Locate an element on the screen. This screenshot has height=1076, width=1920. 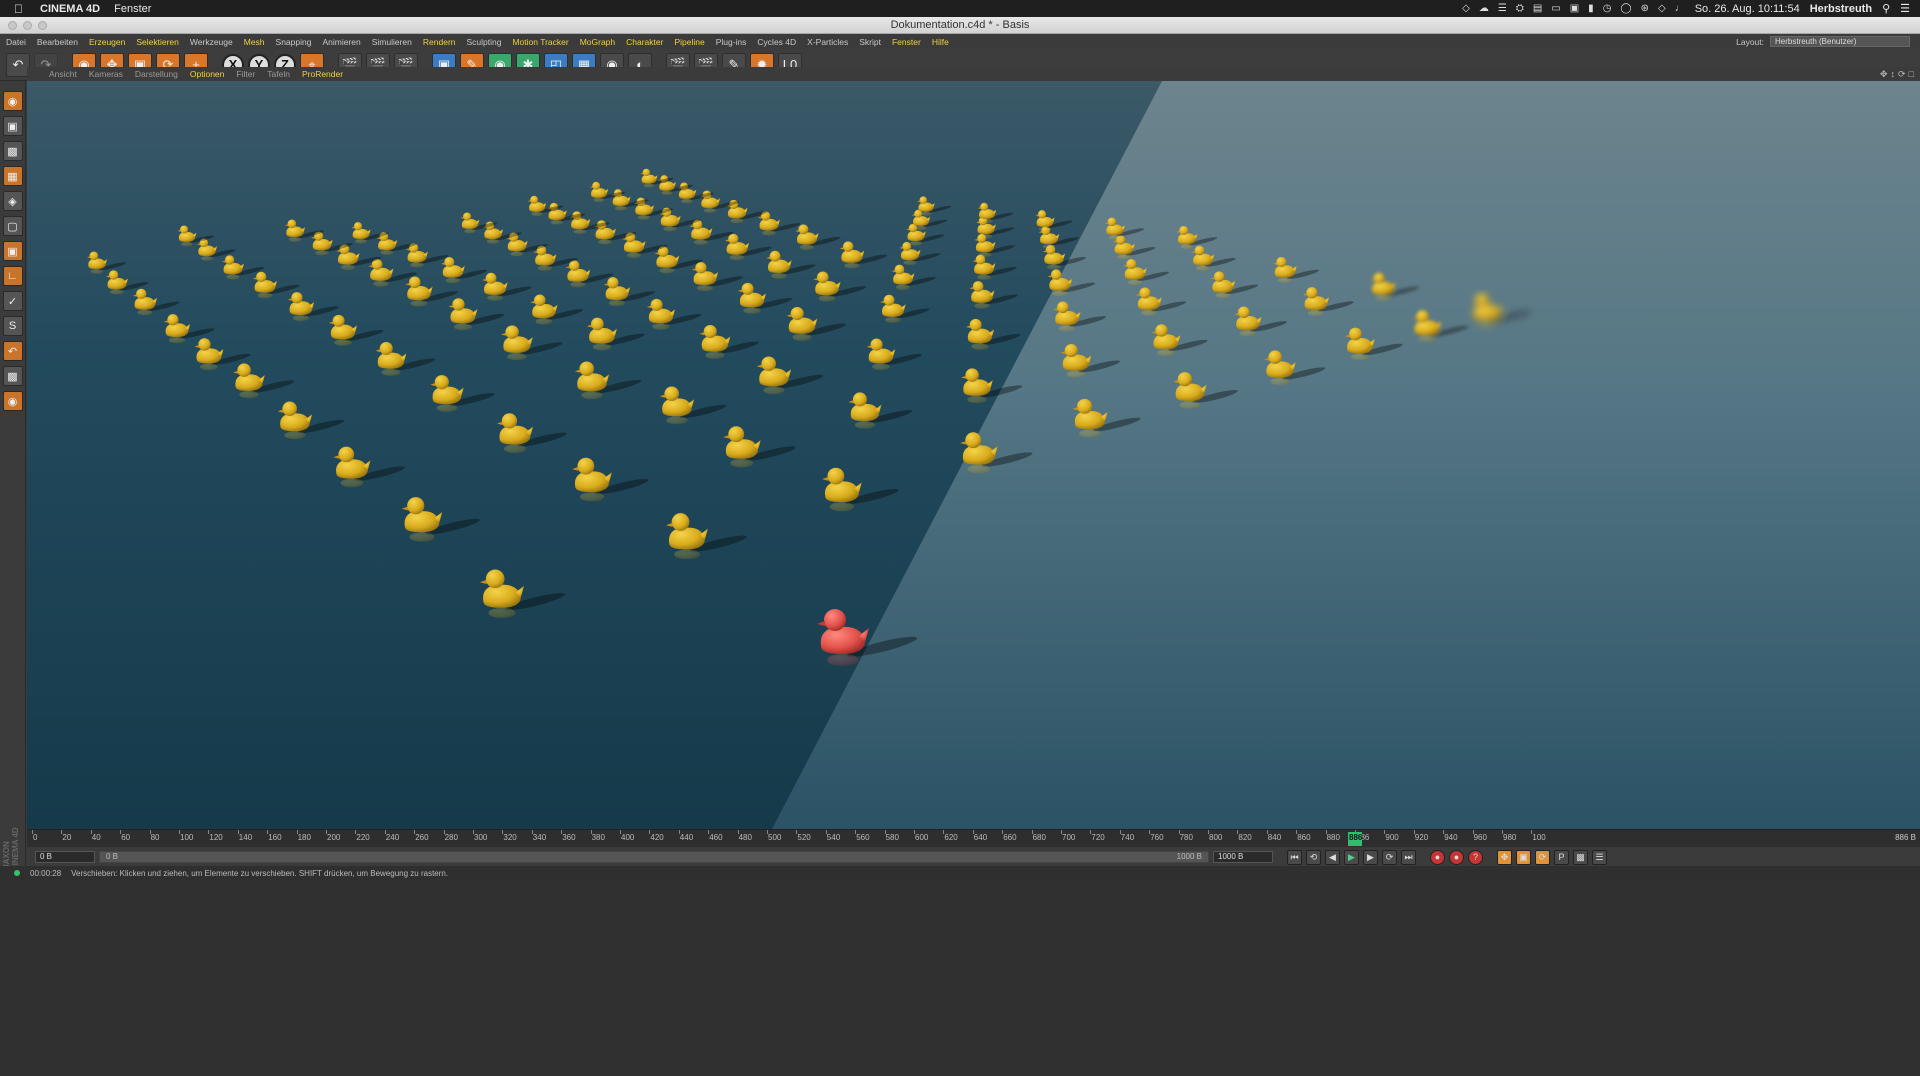
record-position-icon: ✥ is located at coordinates (1504, 857).